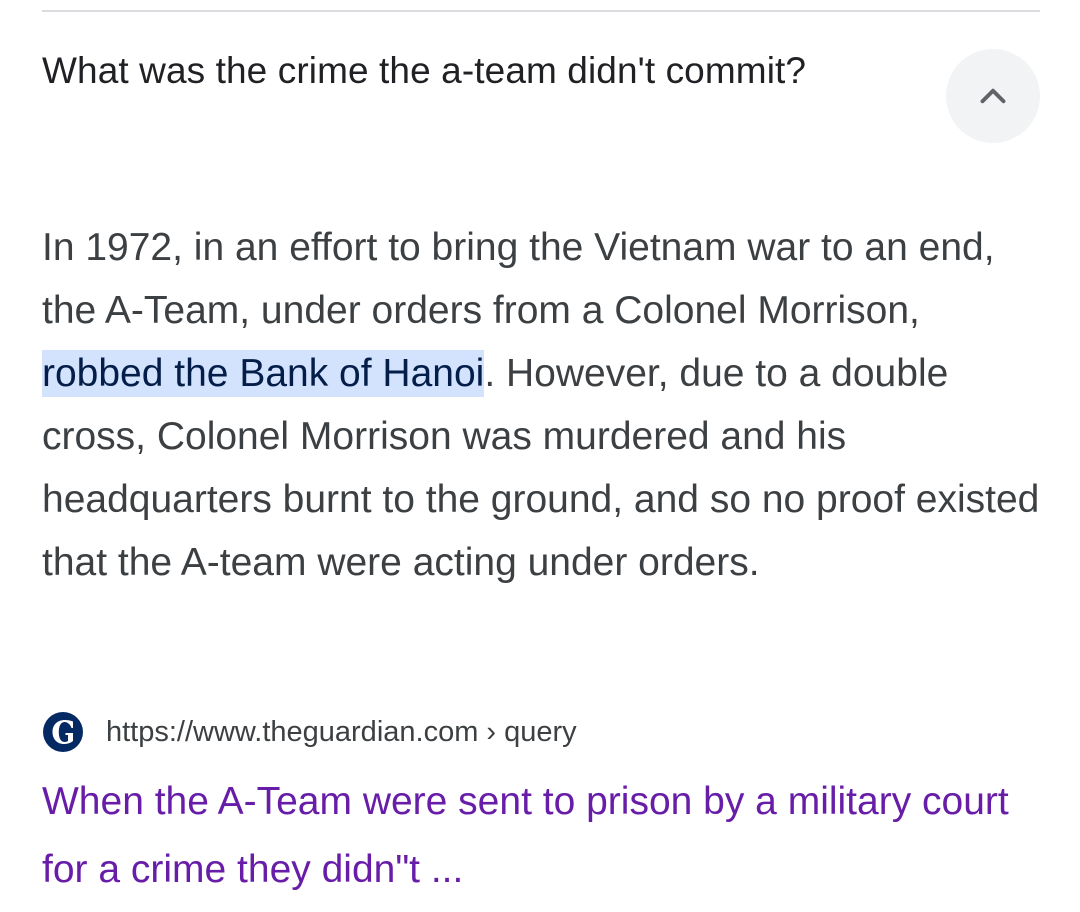  What do you see at coordinates (63, 732) in the screenshot?
I see `guardian-g-logo-icon` at bounding box center [63, 732].